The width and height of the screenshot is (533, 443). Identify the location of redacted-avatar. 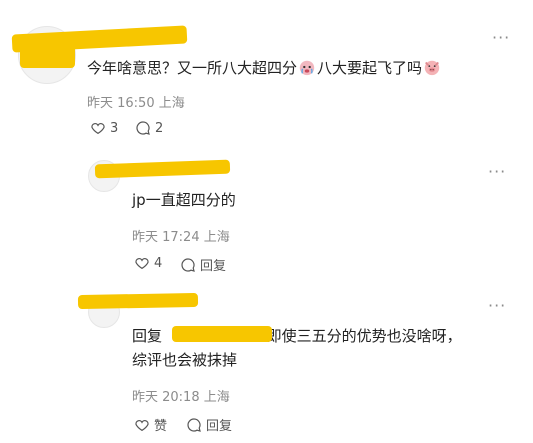
(47, 54).